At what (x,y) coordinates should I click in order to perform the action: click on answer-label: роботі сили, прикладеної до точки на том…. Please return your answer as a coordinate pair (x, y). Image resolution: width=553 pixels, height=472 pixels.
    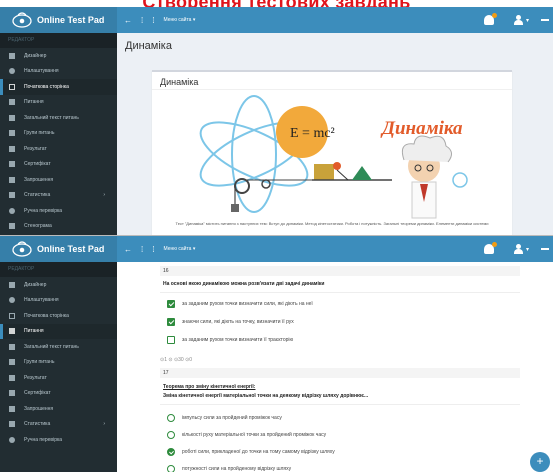
    Looking at the image, I should click on (258, 452).